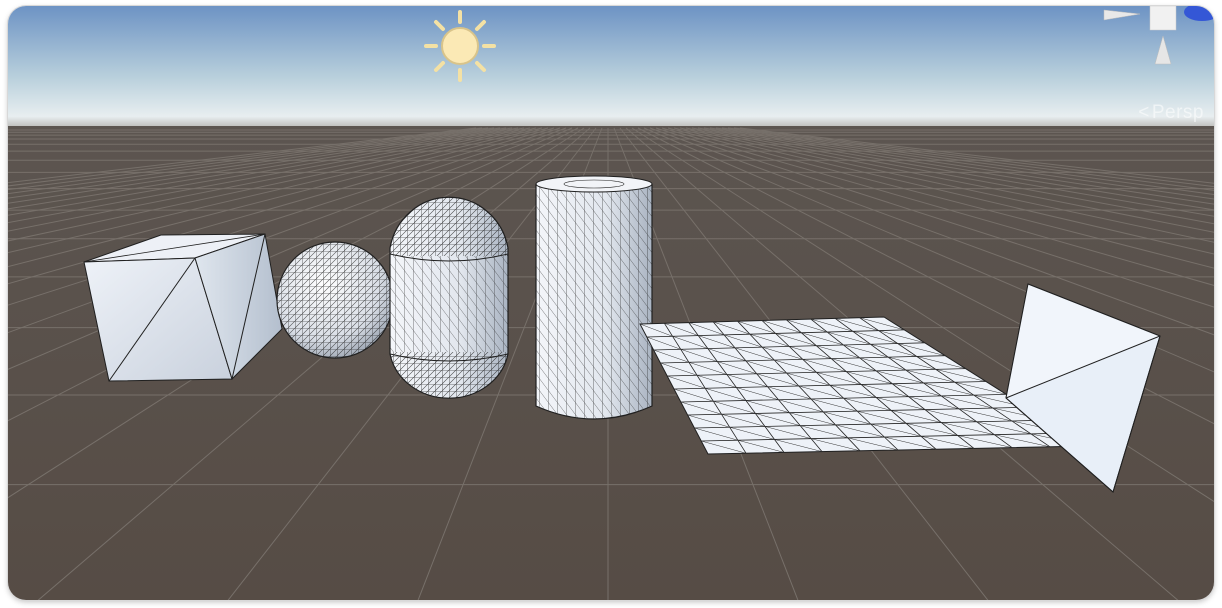 This screenshot has width=1222, height=608. What do you see at coordinates (335, 300) in the screenshot?
I see `sphere-mesh` at bounding box center [335, 300].